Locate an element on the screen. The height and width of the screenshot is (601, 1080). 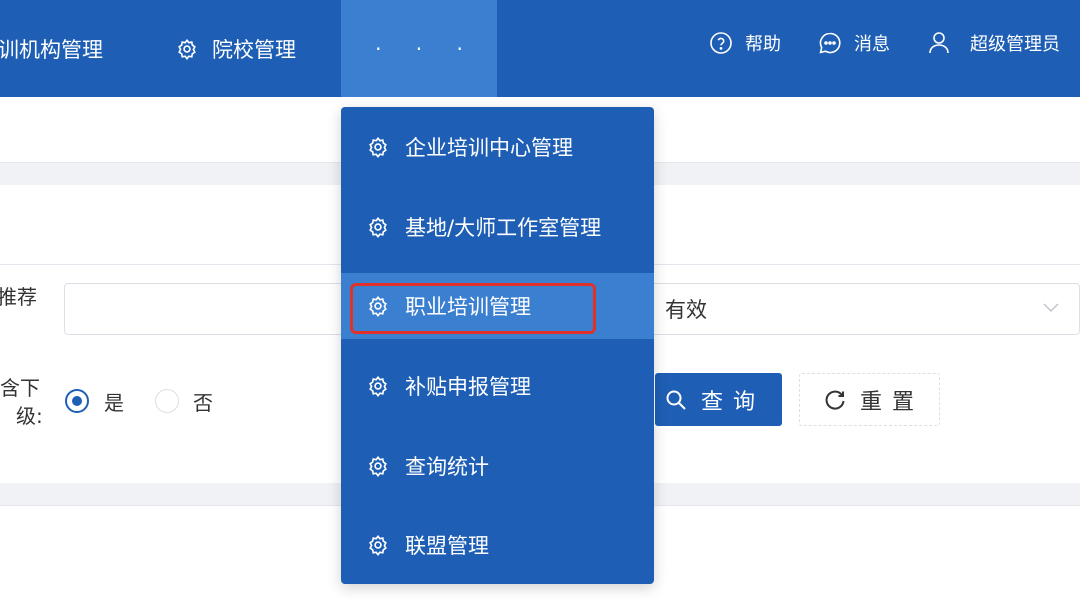
menu-item-query-statistics: 查询统计 is located at coordinates (497, 466).